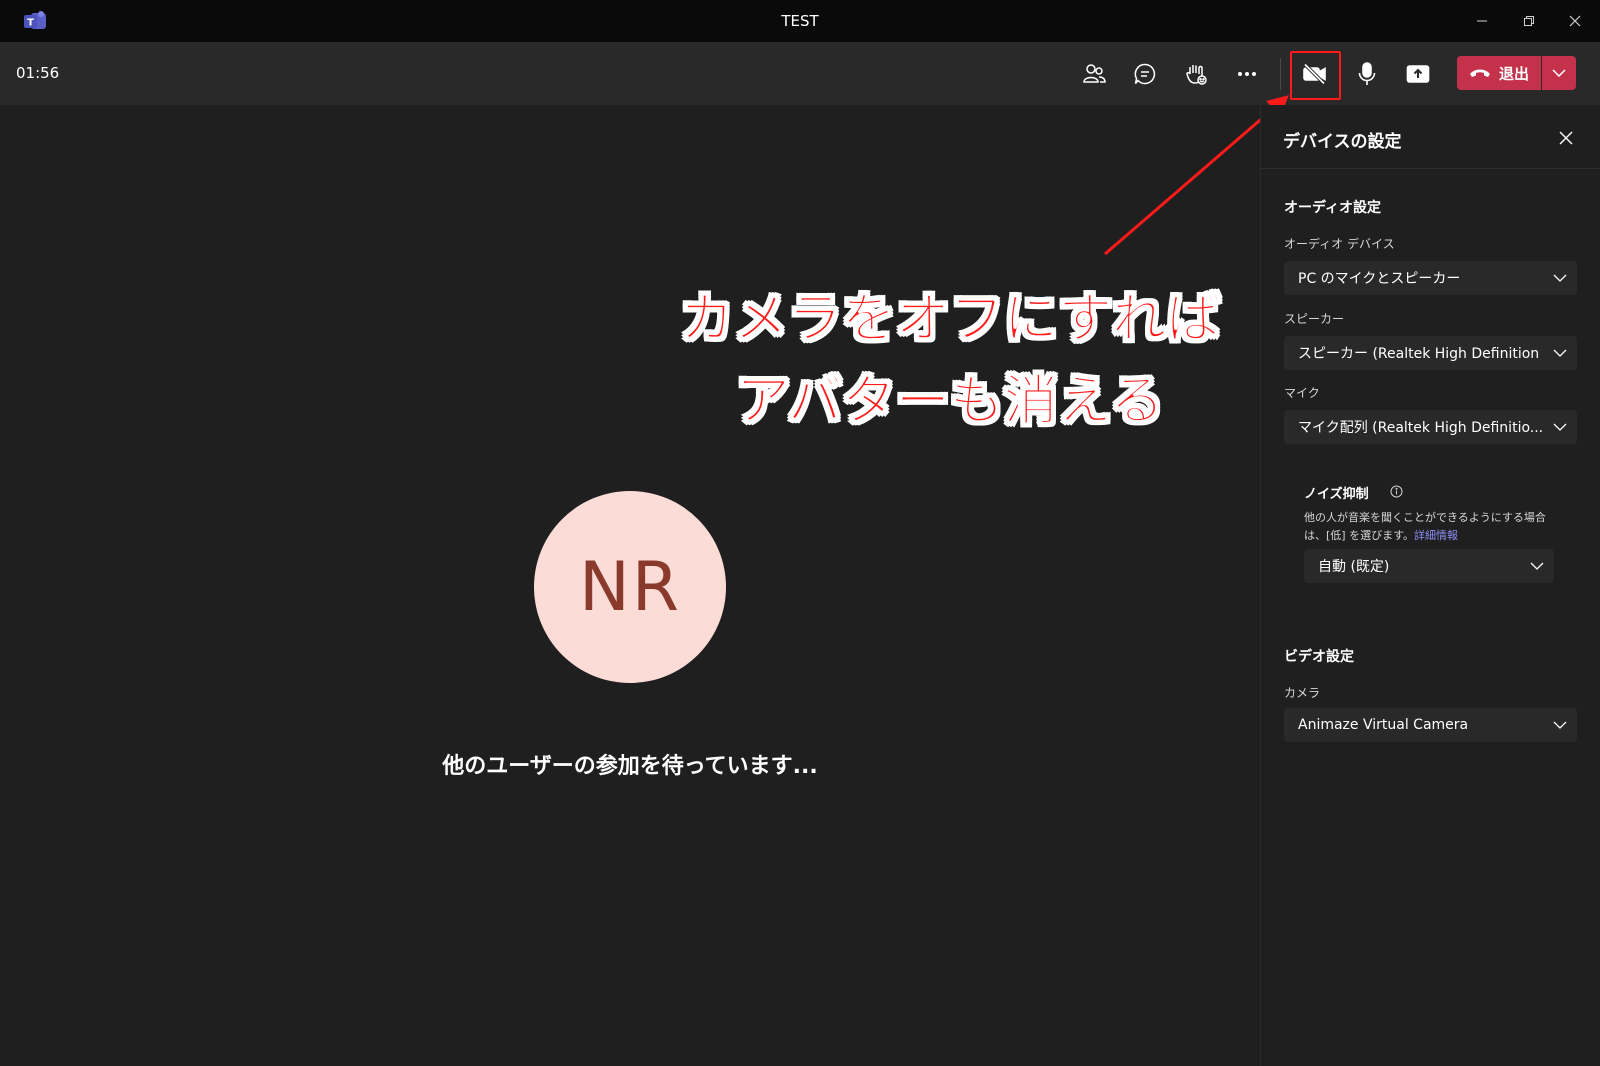  I want to click on camera-off-icon, so click(1314, 74).